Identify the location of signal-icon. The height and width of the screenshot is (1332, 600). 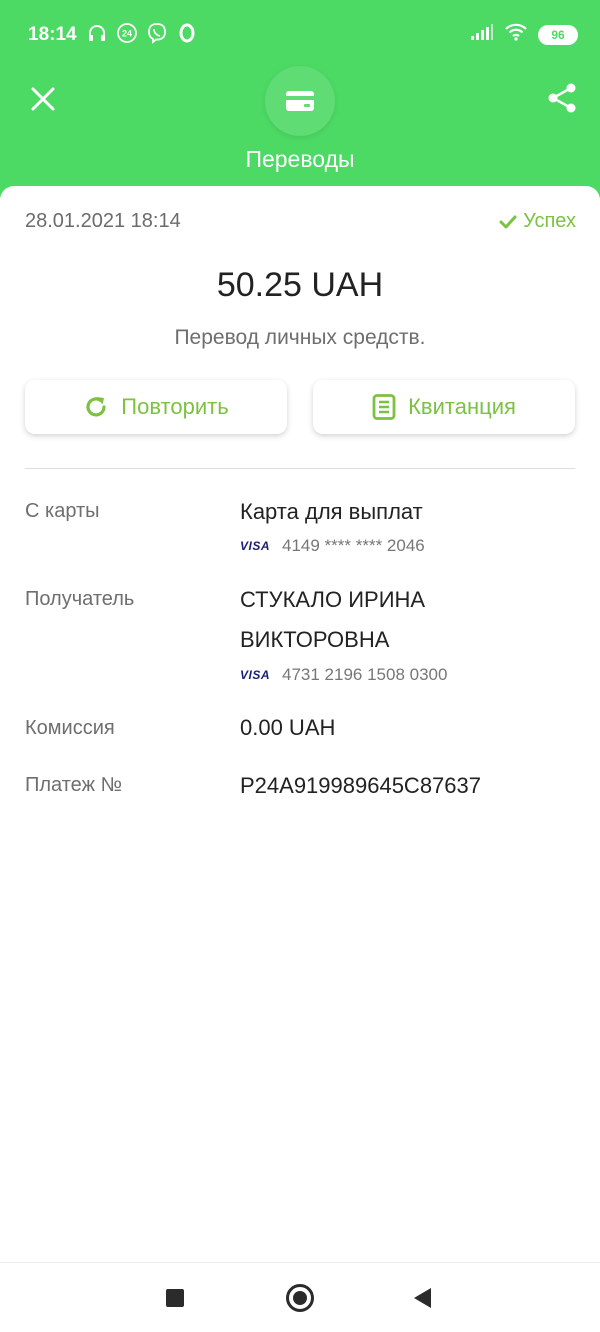
(482, 34).